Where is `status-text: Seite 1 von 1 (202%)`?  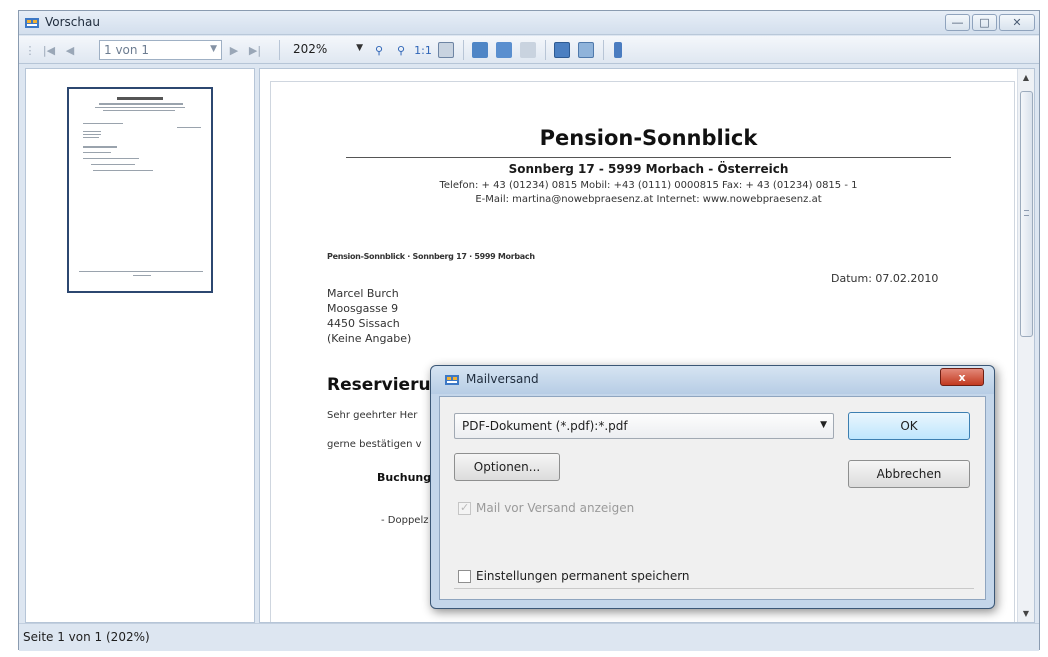
status-text: Seite 1 von 1 (202%) is located at coordinates (86, 637).